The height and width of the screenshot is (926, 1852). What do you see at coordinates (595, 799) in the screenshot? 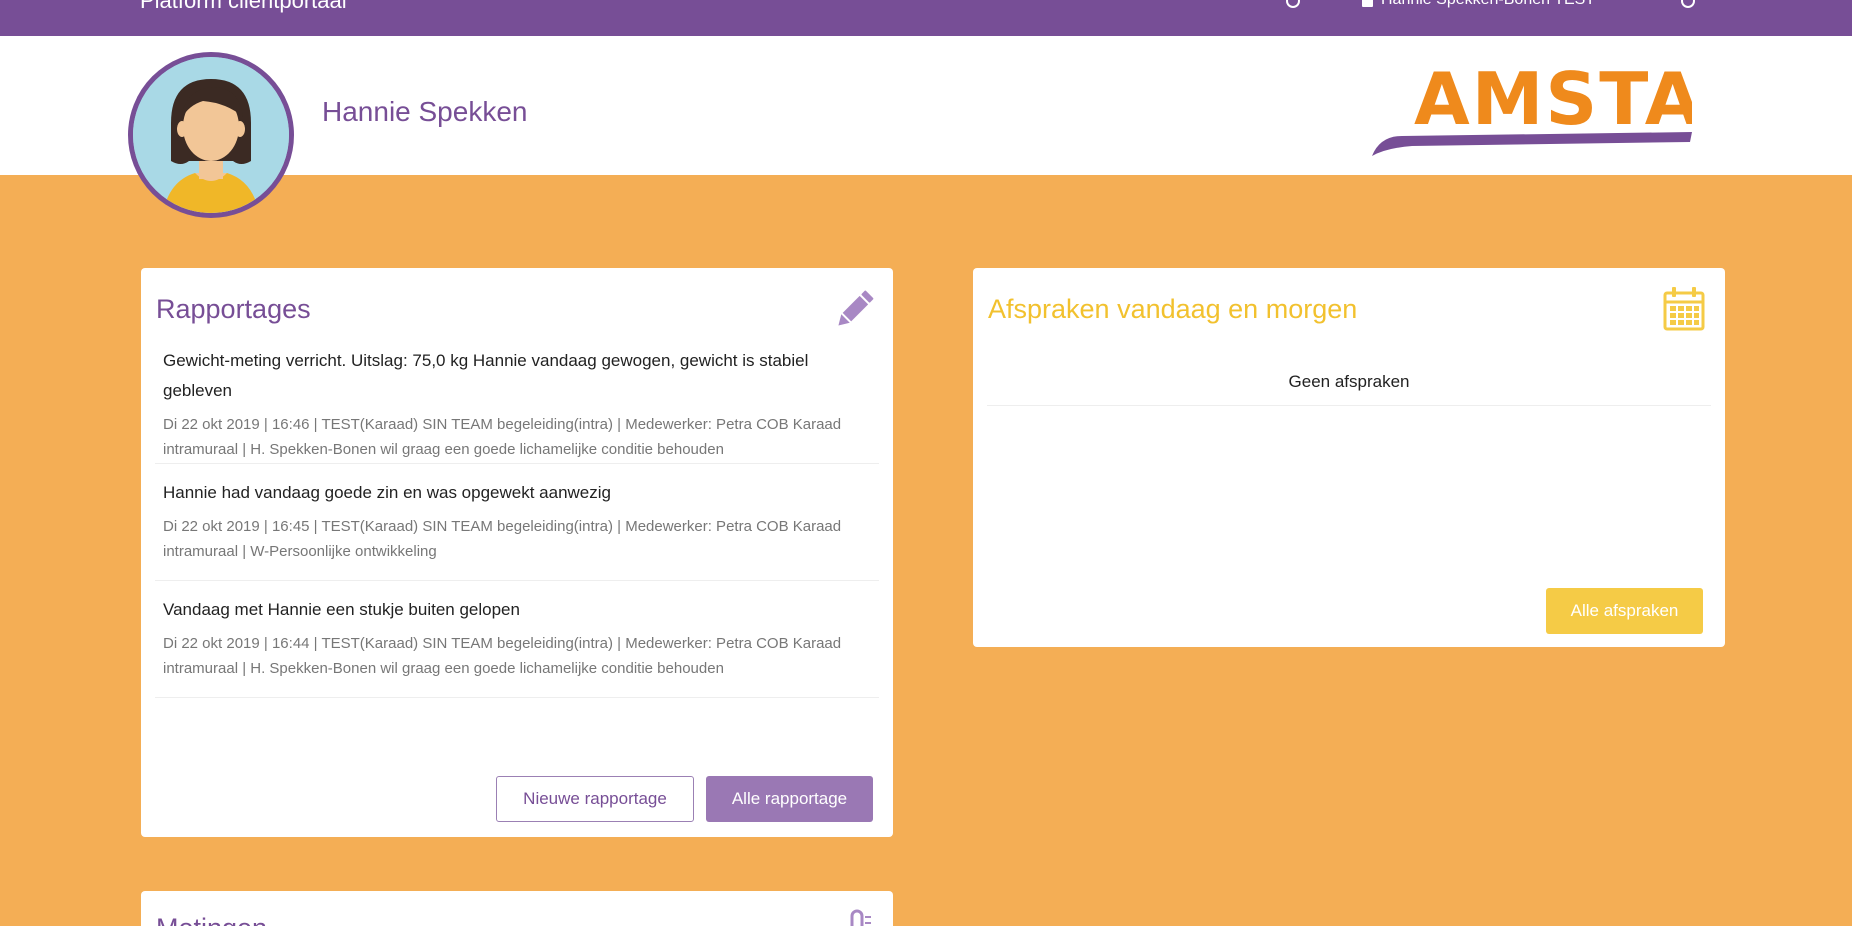
I see `new-report-button: Nieuwe rapportage` at bounding box center [595, 799].